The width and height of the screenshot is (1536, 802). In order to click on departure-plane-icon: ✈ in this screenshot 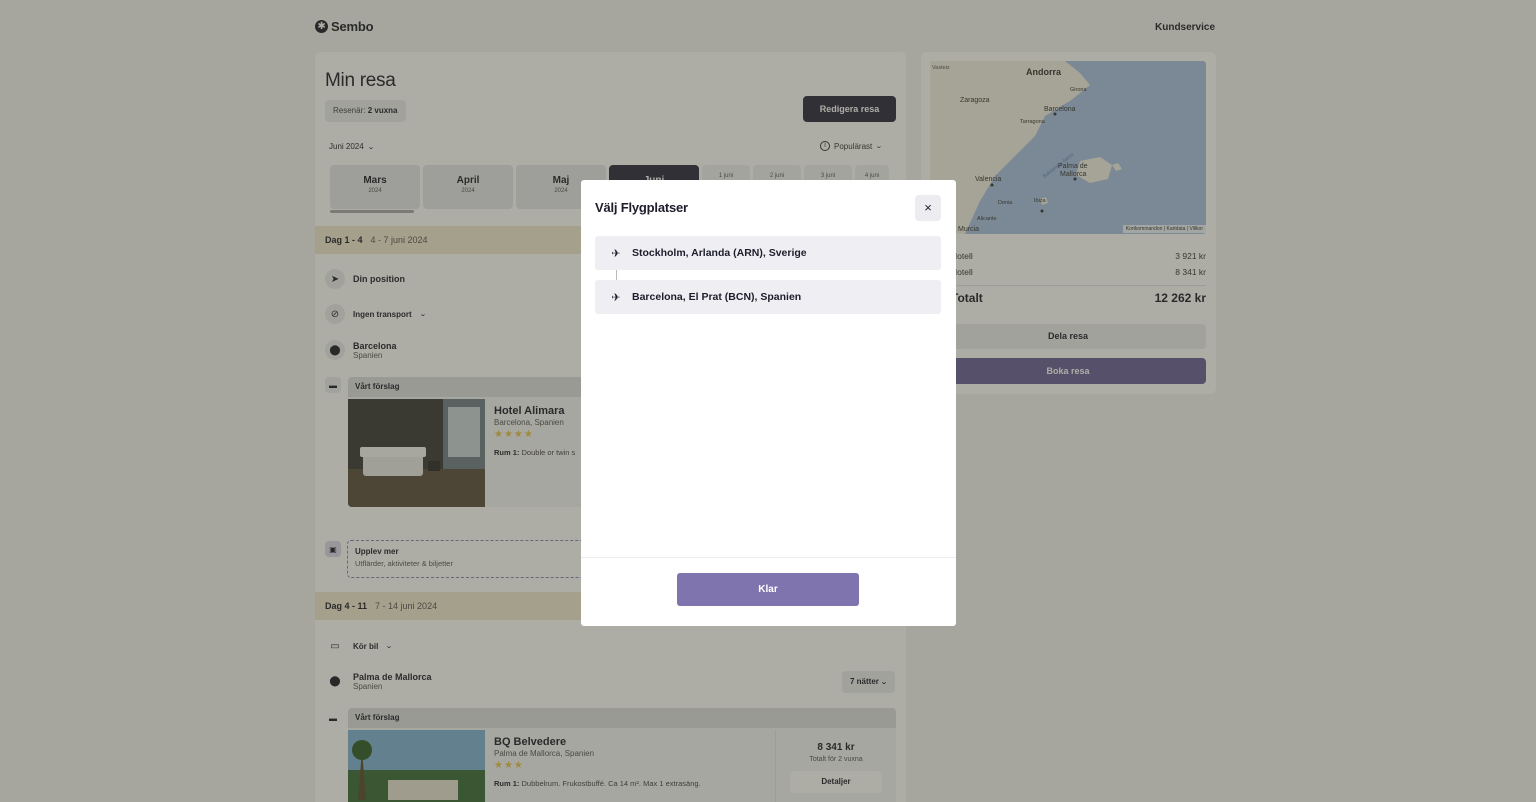, I will do `click(616, 253)`.